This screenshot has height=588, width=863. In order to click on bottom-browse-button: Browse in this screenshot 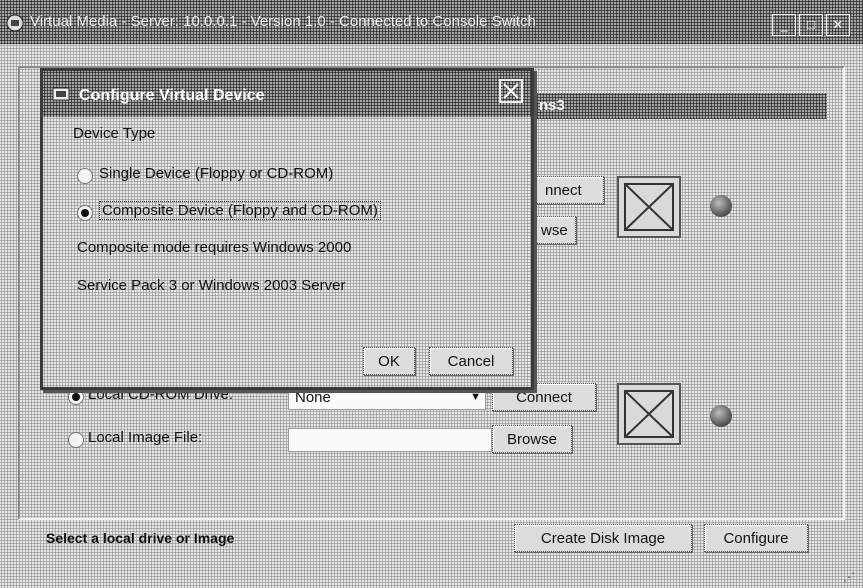, I will do `click(532, 439)`.